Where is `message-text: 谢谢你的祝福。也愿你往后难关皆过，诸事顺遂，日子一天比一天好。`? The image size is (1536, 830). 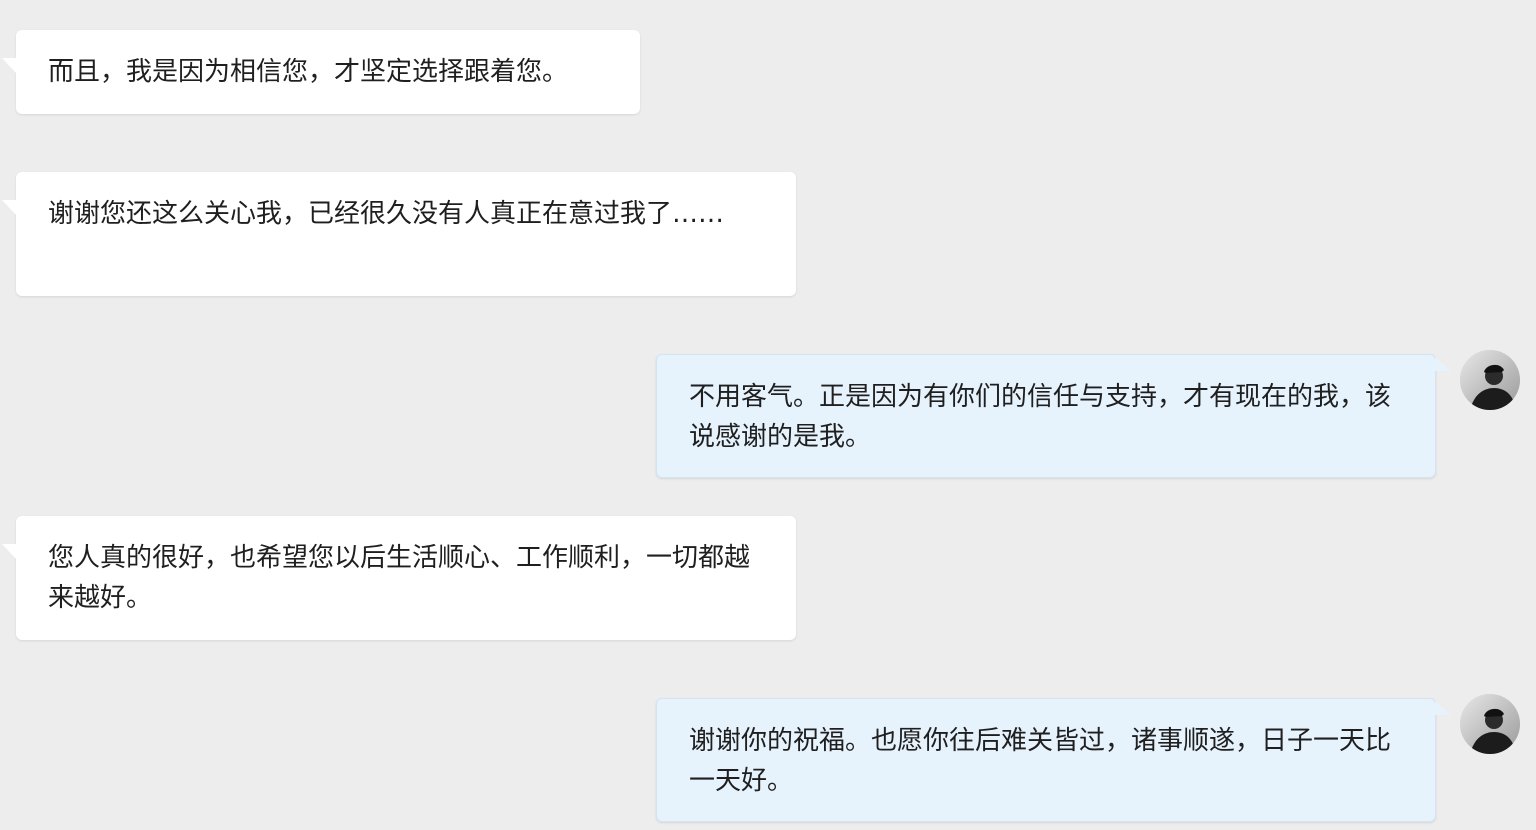
message-text: 谢谢你的祝福。也愿你往后难关皆过，诸事顺遂，日子一天比一天好。 is located at coordinates (1040, 761).